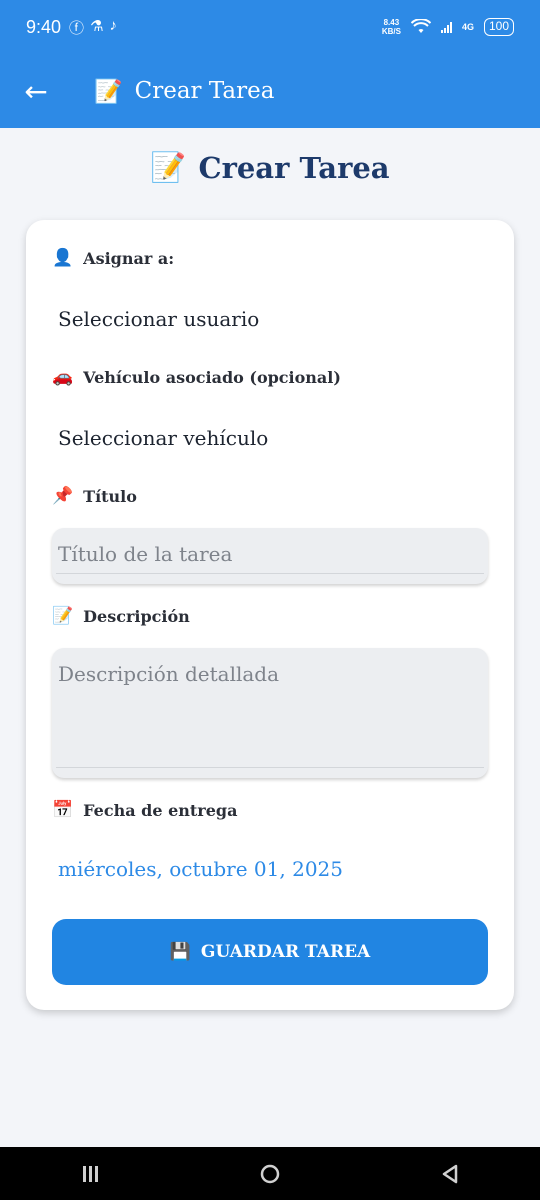  Describe the element at coordinates (110, 496) in the screenshot. I see `title-label-text: Título` at that location.